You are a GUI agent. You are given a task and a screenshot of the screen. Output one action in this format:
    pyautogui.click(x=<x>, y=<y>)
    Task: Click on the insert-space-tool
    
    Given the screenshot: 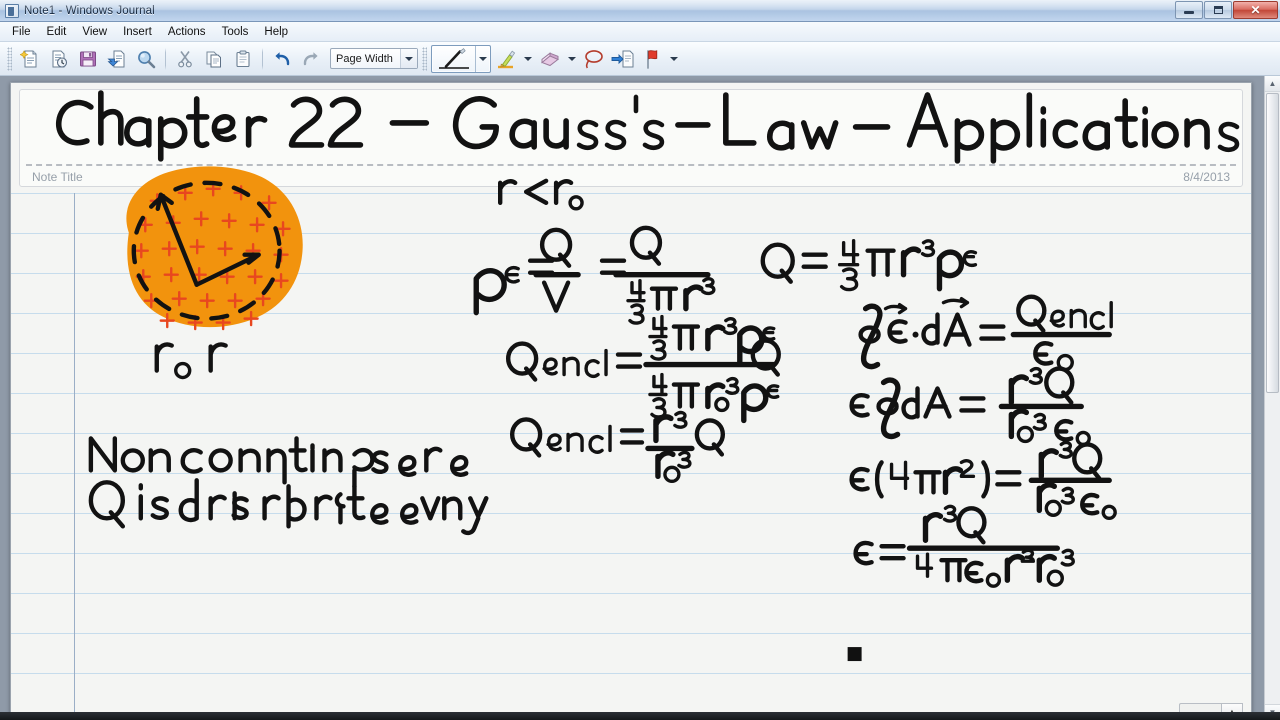 What is the action you would take?
    pyautogui.click(x=623, y=59)
    